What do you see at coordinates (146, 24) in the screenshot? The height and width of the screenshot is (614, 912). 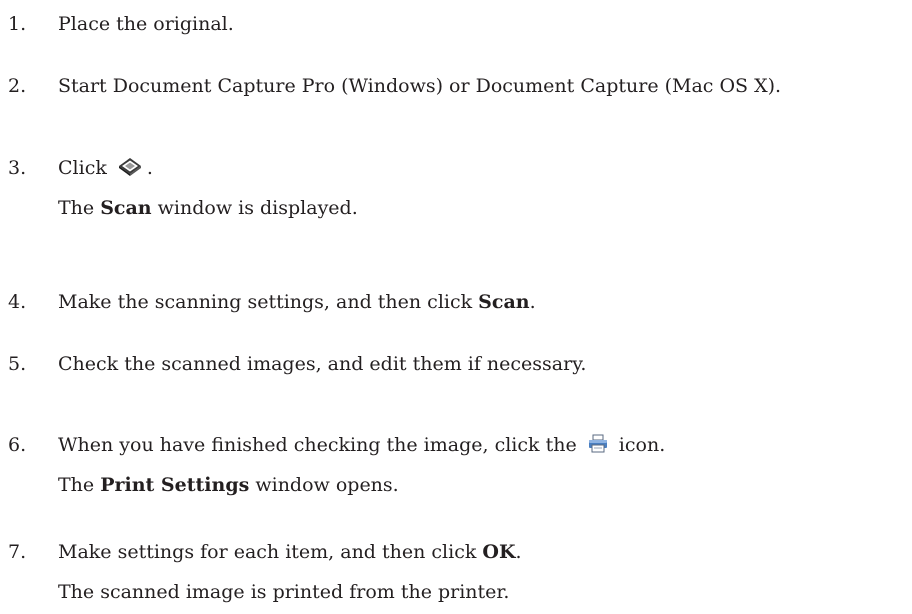 I see `step-text: Place the original.` at bounding box center [146, 24].